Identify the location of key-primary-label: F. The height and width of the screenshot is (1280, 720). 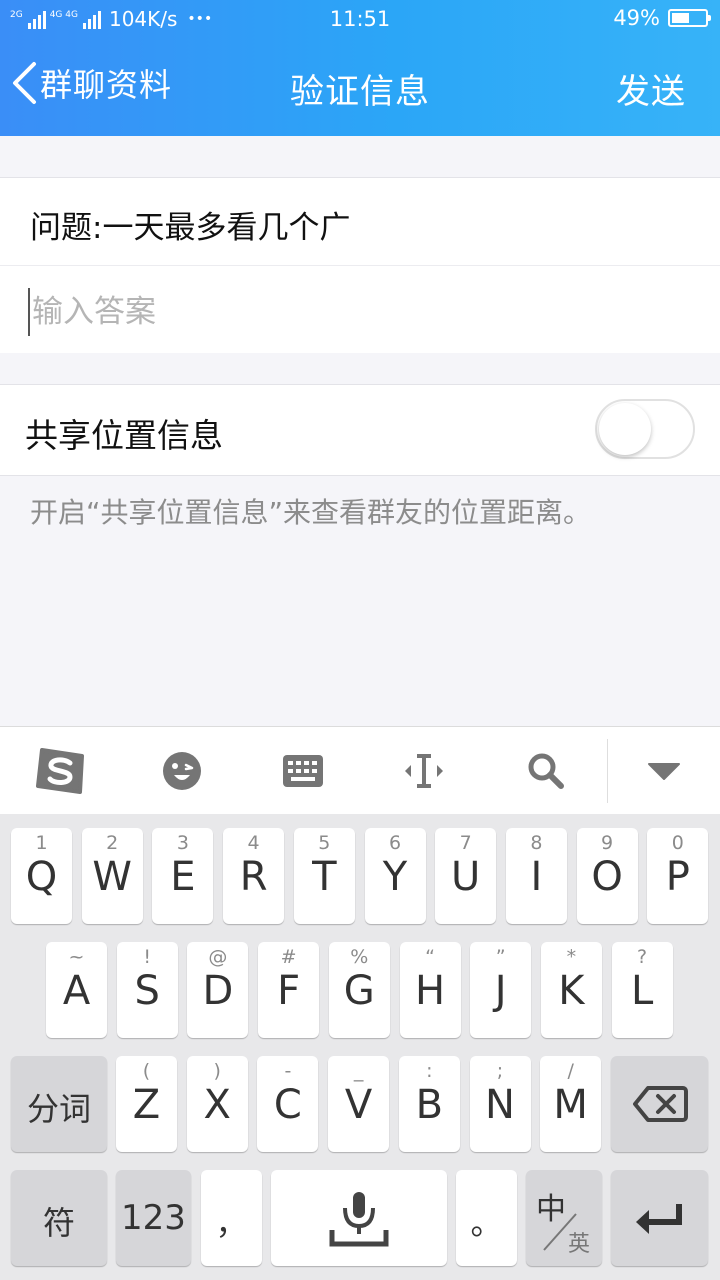
(289, 991).